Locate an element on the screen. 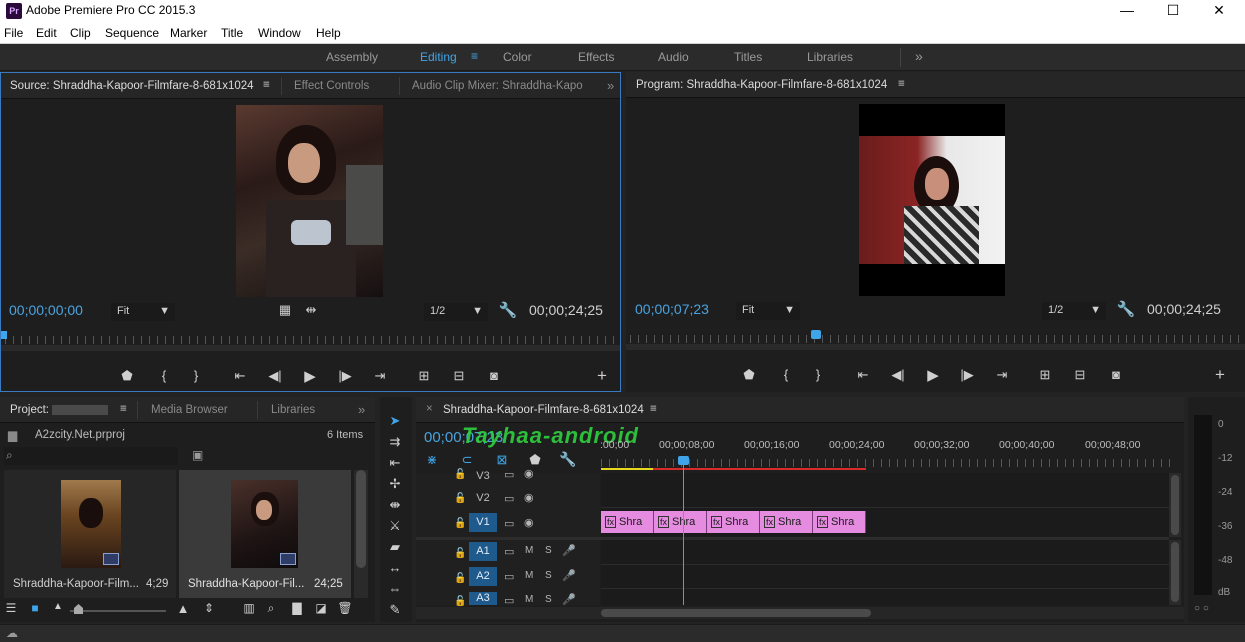 This screenshot has height=642, width=1245. track-select-tool-icon: ⇉ is located at coordinates (395, 442).